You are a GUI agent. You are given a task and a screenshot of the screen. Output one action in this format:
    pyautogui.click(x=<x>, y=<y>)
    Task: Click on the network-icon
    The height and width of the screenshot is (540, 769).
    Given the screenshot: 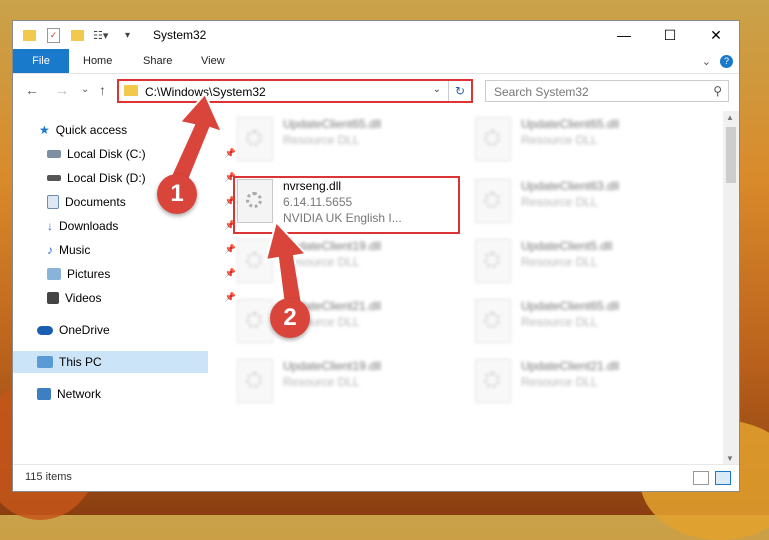 What is the action you would take?
    pyautogui.click(x=44, y=394)
    